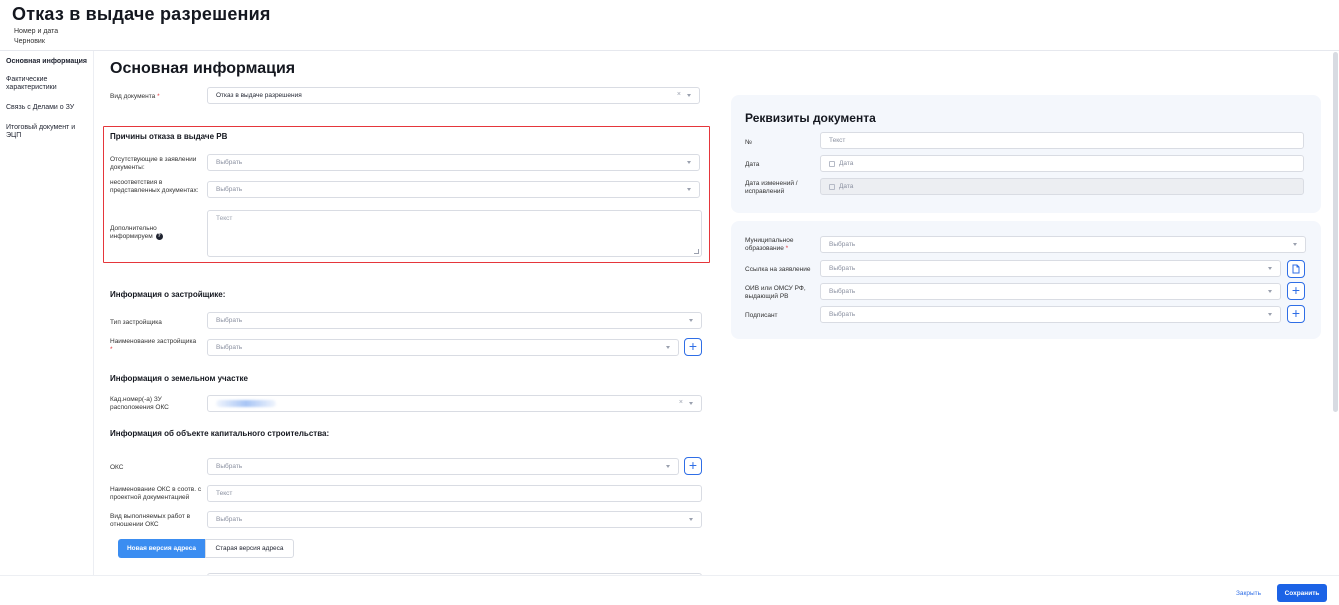 This screenshot has width=1339, height=605. Describe the element at coordinates (837, 140) in the screenshot. I see `doc-number-placeholder: Текст` at that location.